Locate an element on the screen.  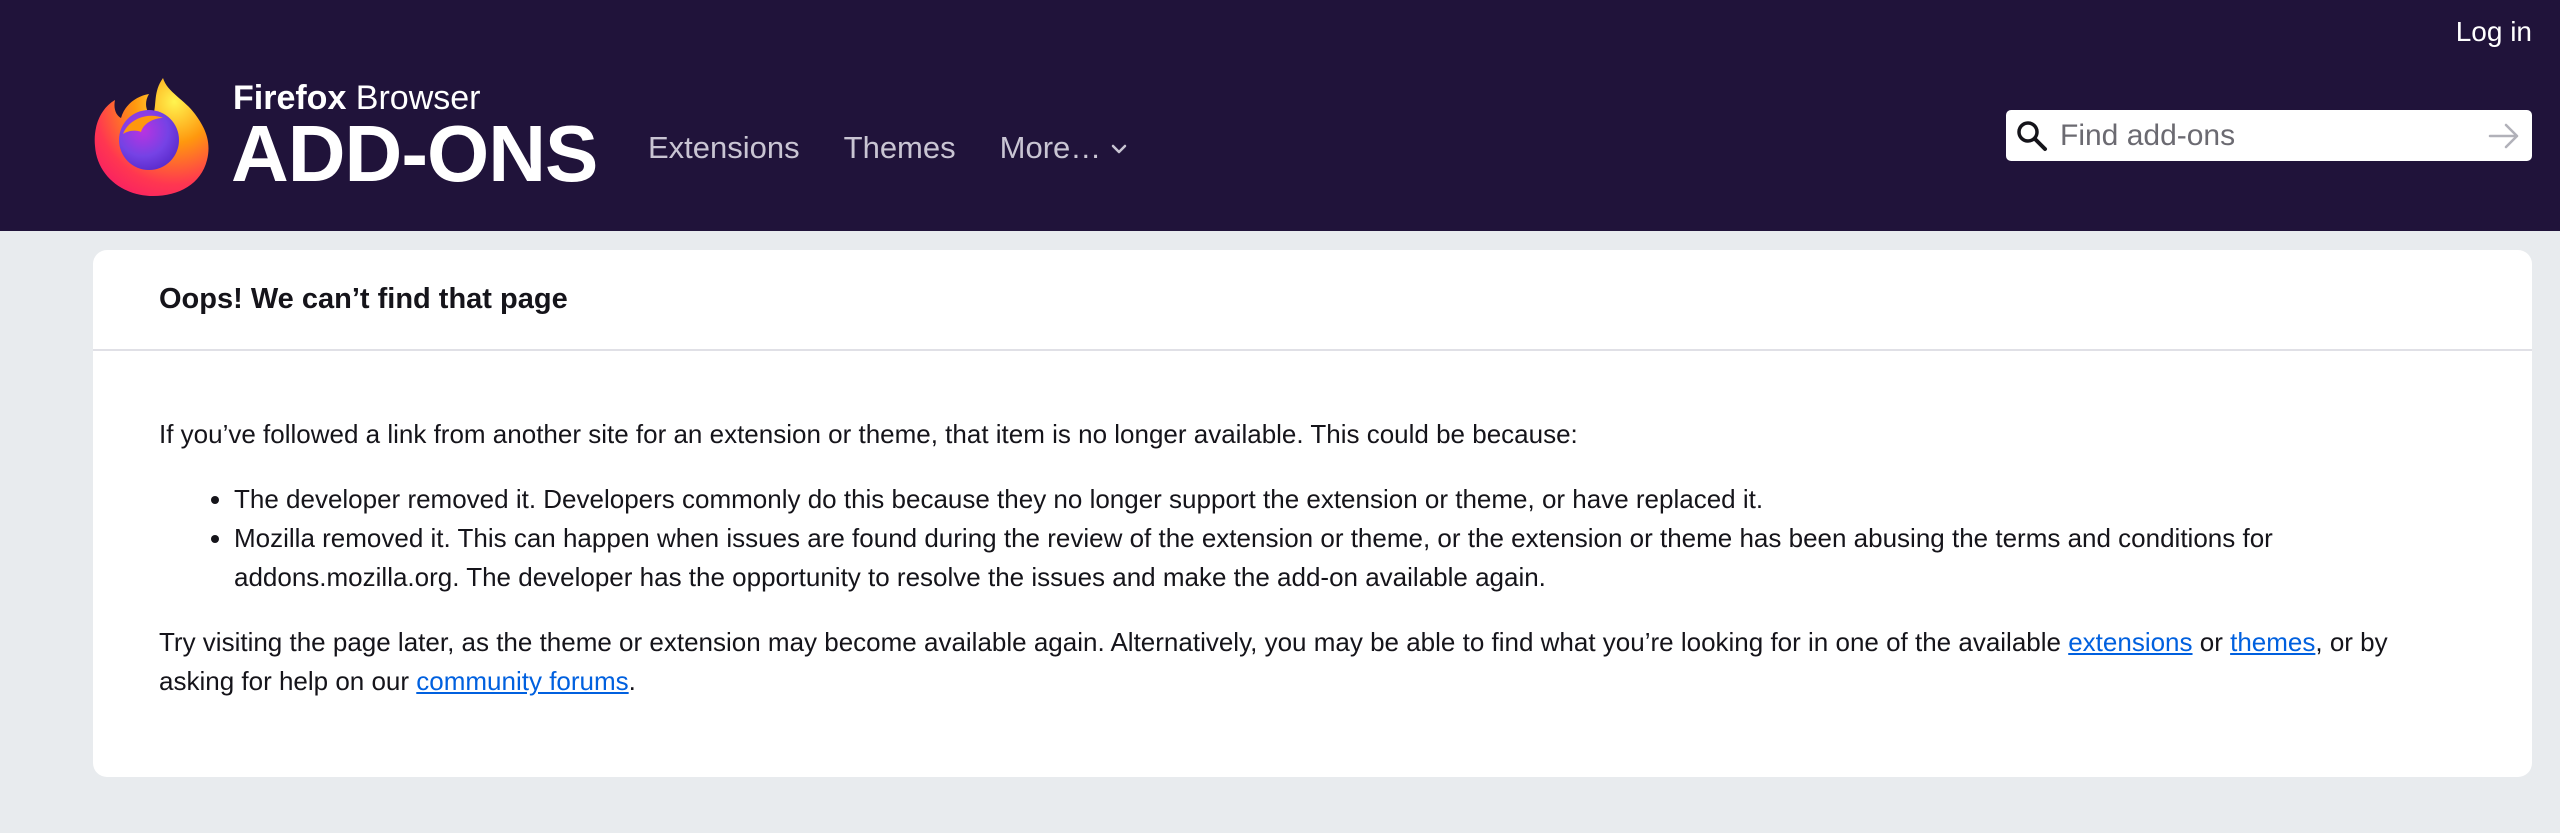
search-input is located at coordinates (2258, 135).